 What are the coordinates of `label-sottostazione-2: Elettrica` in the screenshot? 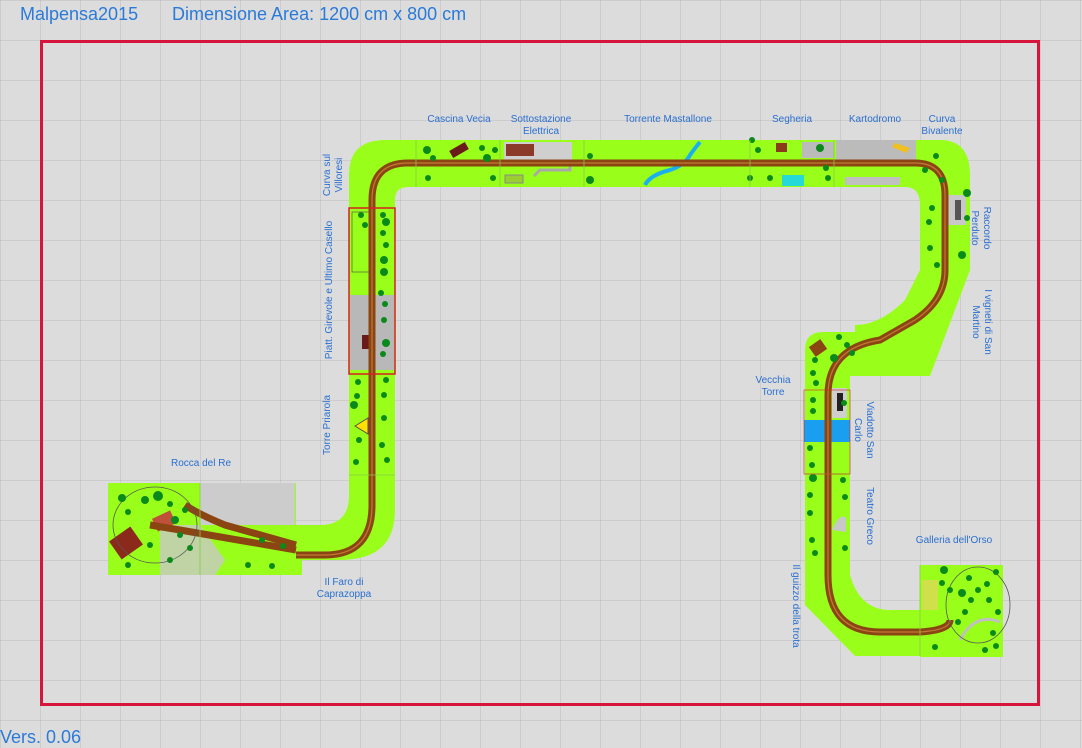 It's located at (541, 131).